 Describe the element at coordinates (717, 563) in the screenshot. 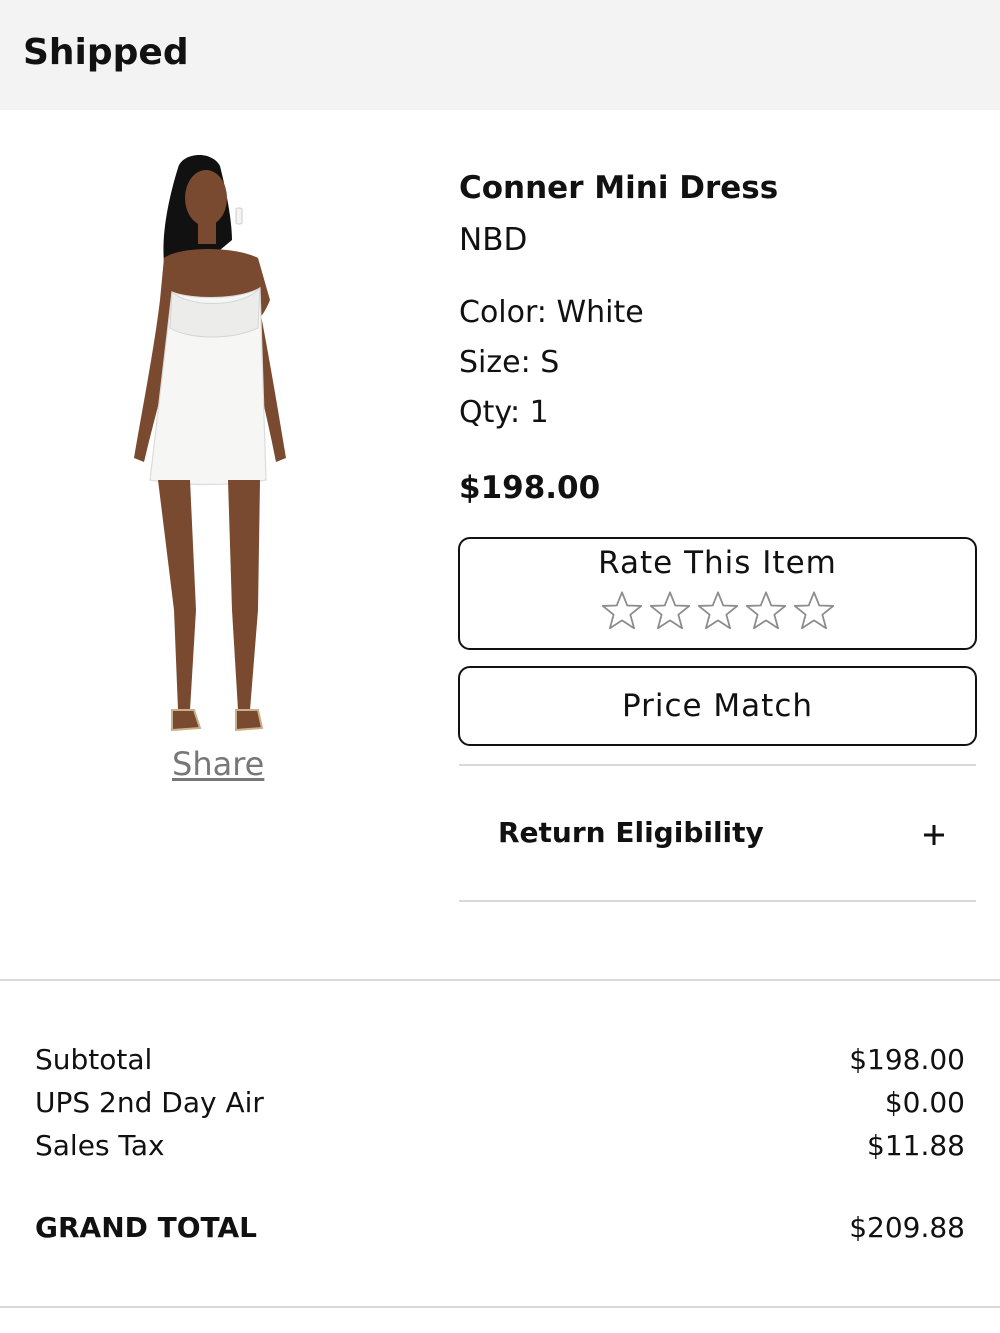

I see `rate-item-label: Rate This Item` at that location.